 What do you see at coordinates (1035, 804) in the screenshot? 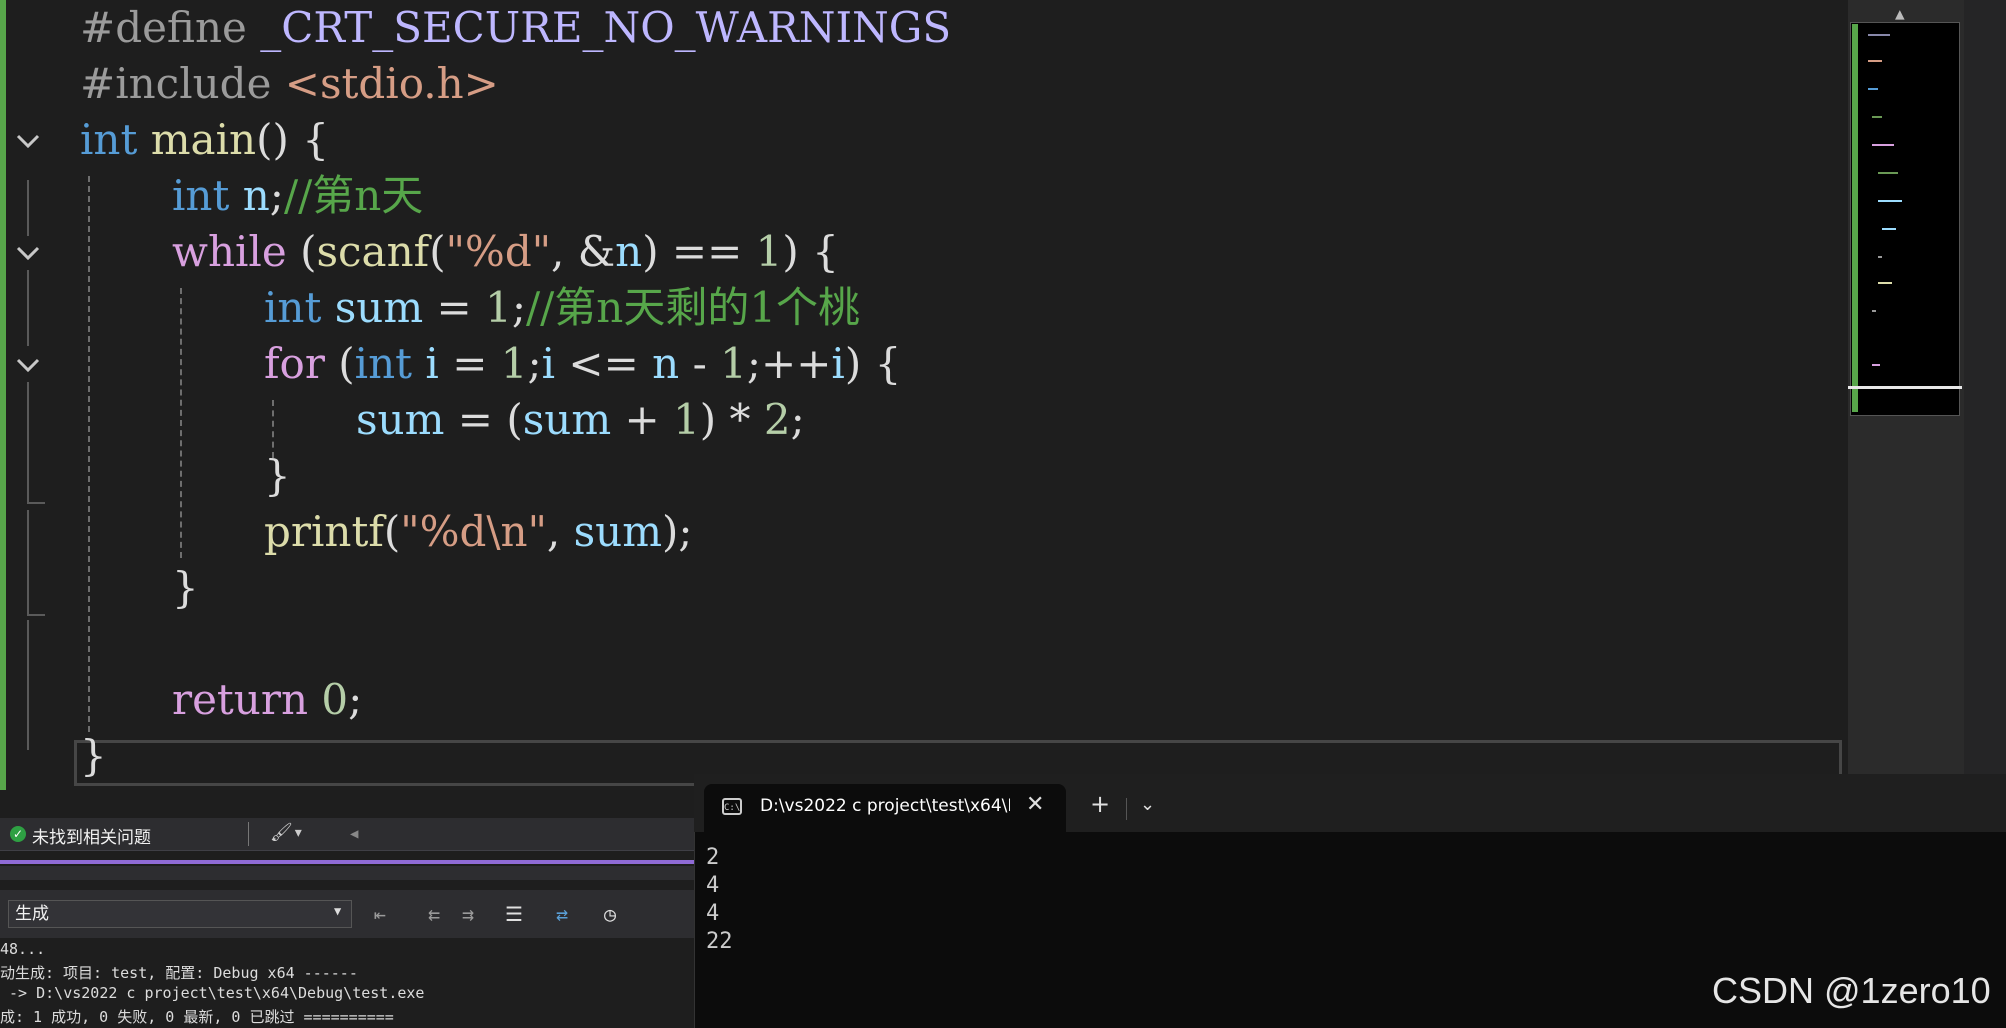
I see `close-icon: ✕` at bounding box center [1035, 804].